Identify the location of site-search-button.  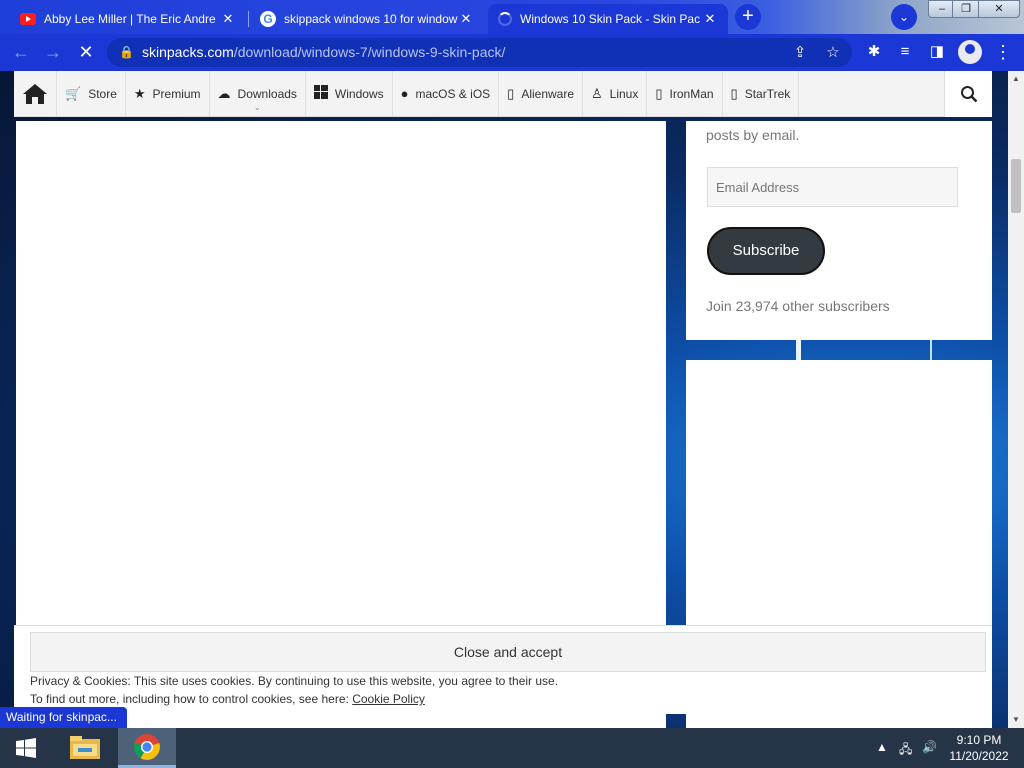
(968, 94).